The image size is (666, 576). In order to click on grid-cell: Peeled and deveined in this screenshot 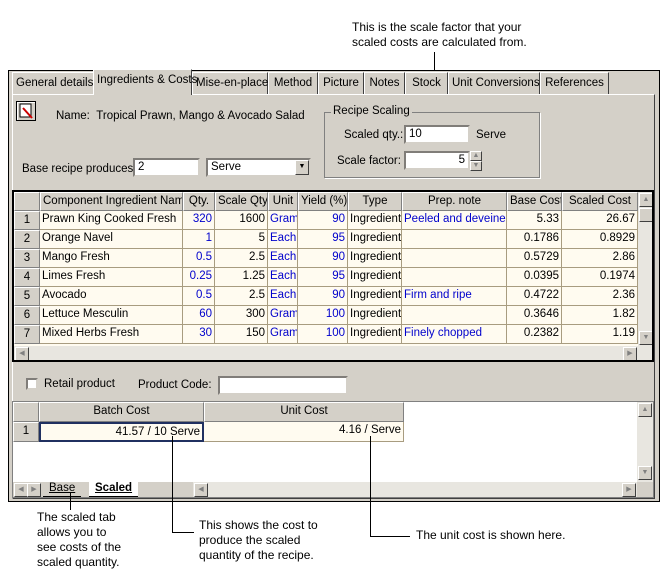, I will do `click(454, 220)`.